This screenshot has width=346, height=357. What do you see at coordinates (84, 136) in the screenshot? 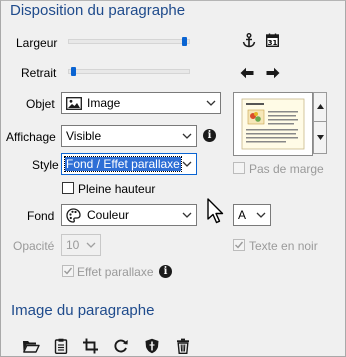
I see `affichage-value: Visible` at bounding box center [84, 136].